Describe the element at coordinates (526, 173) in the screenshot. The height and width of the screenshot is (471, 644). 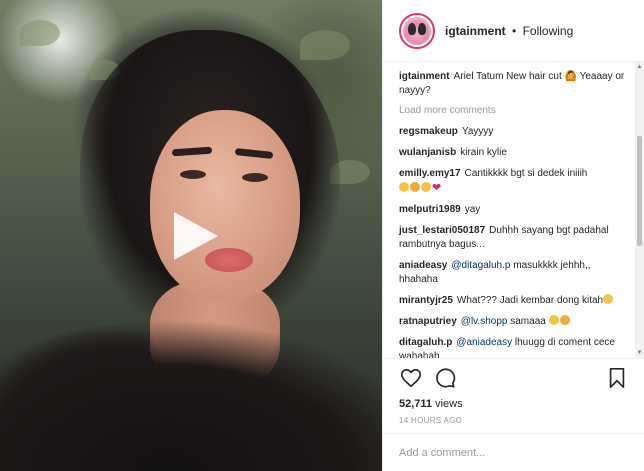
I see `comment-text: Cantikkkk bgt si dedek iniiih` at that location.